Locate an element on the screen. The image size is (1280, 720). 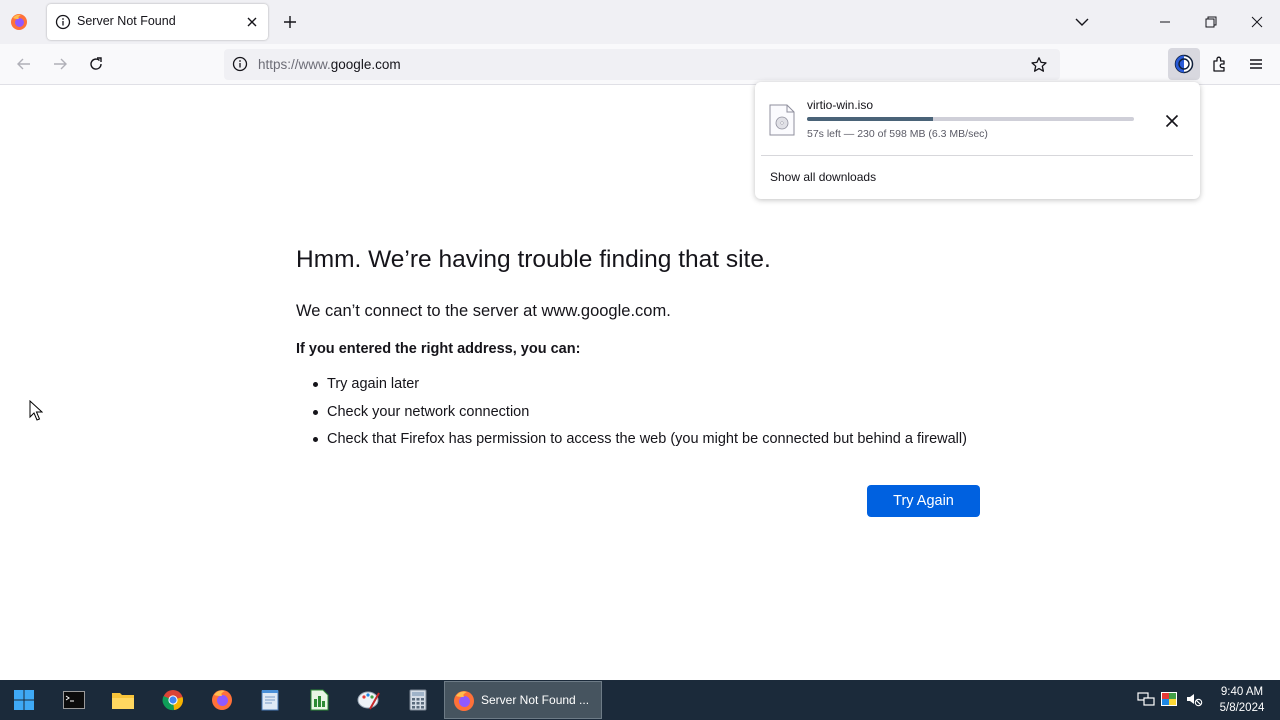
close-window-button is located at coordinates (1257, 22).